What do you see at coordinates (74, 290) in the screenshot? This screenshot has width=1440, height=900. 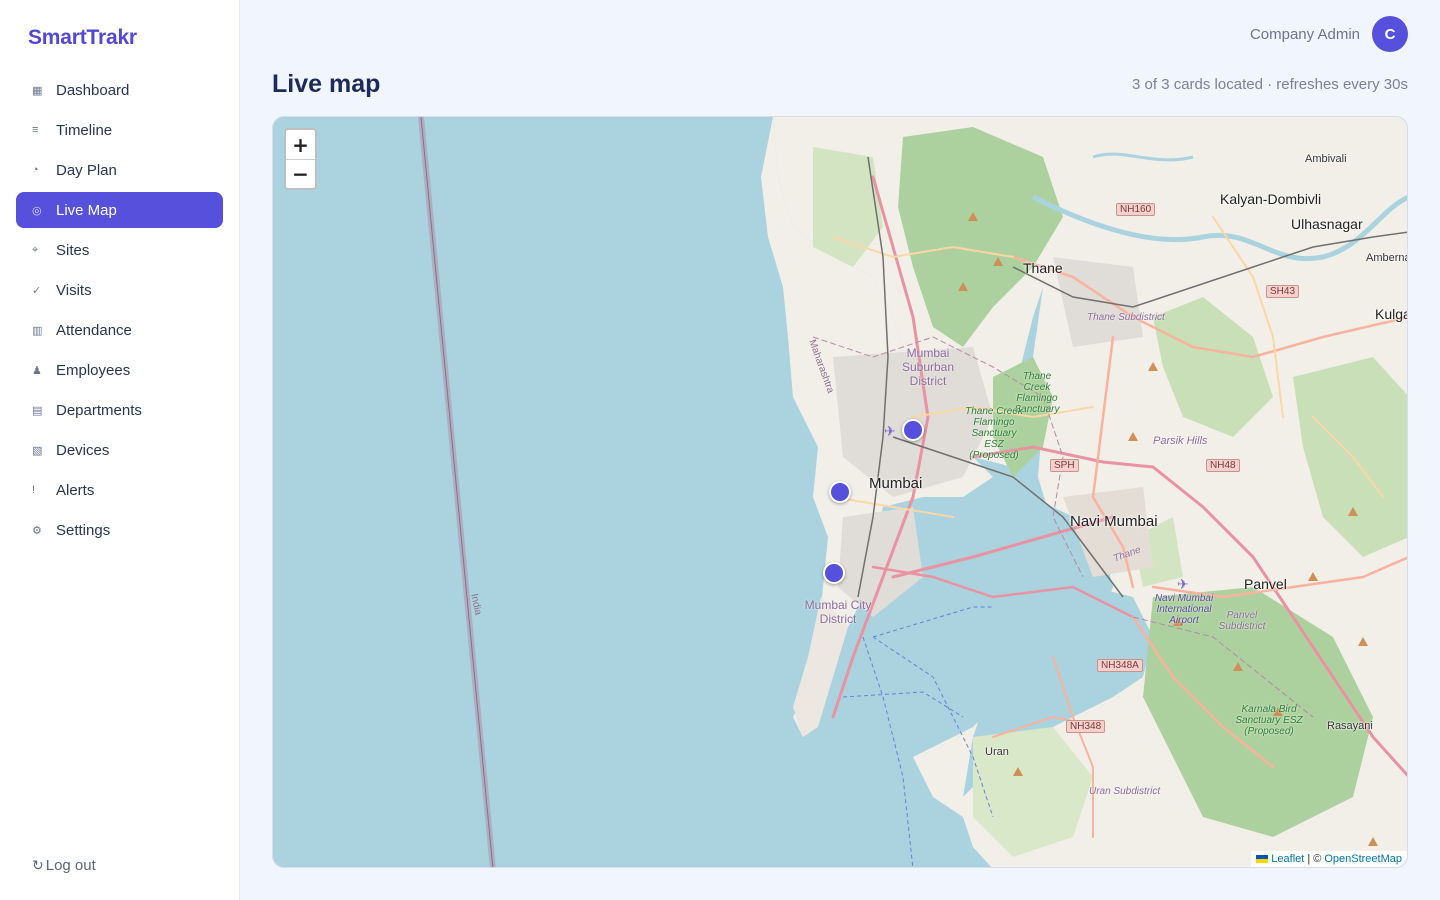 I see `sidebar-item-label: Visits` at bounding box center [74, 290].